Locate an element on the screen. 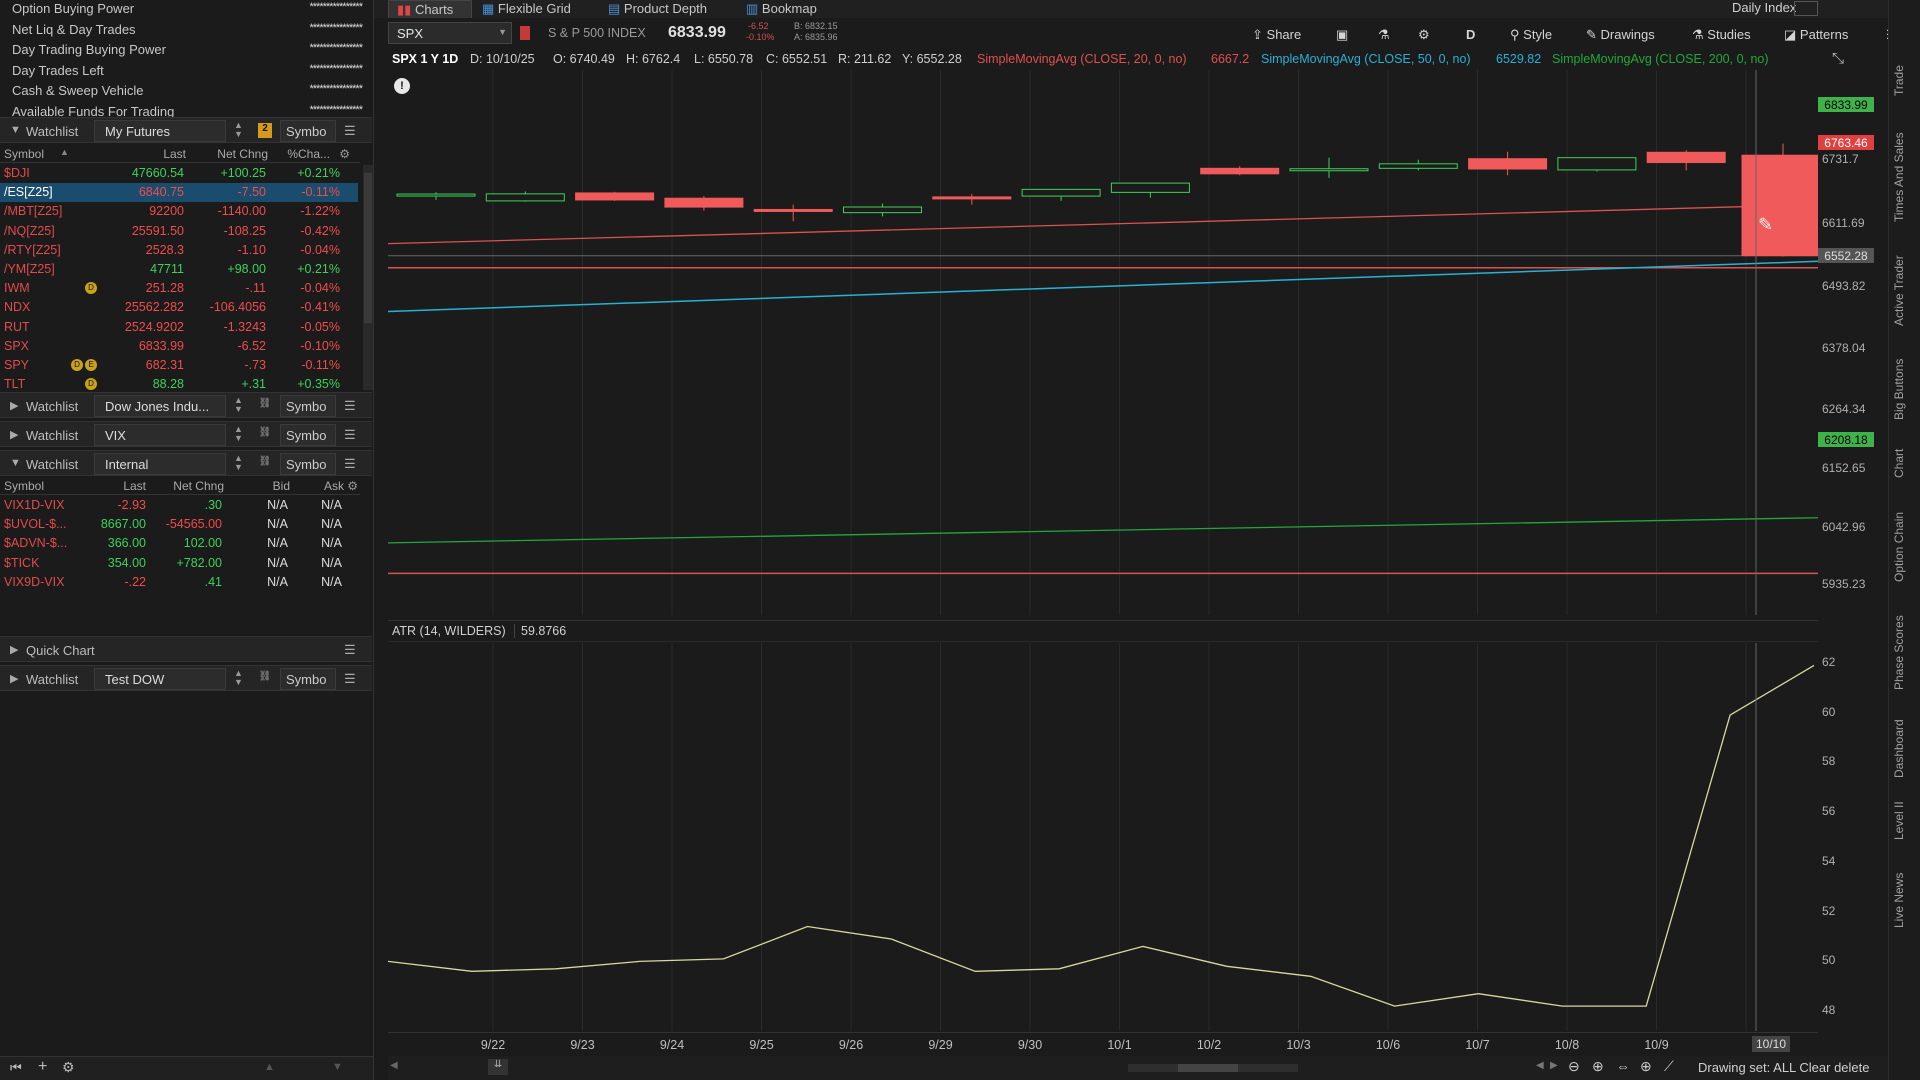  tab-charts: ▮▮ Charts is located at coordinates (430, 9).